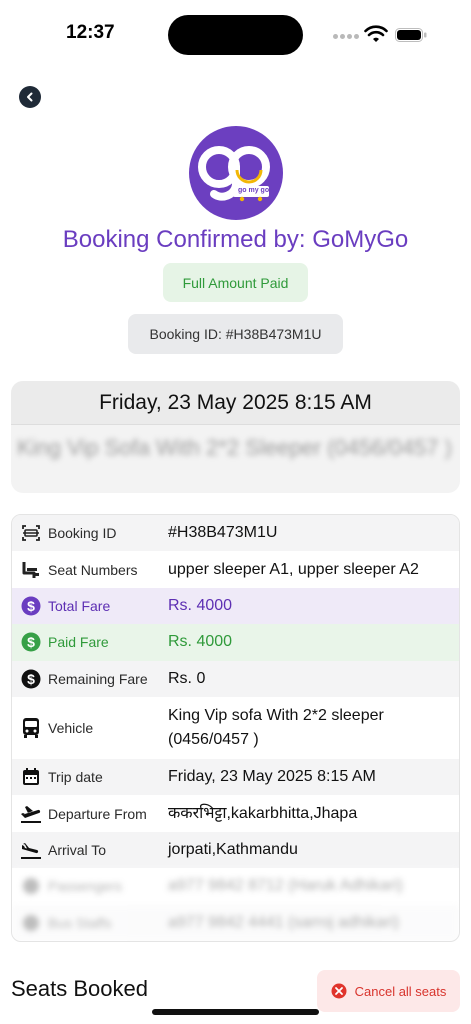 The width and height of the screenshot is (471, 1024). What do you see at coordinates (233, 849) in the screenshot?
I see `detail-value: jorpati,Kathmandu` at bounding box center [233, 849].